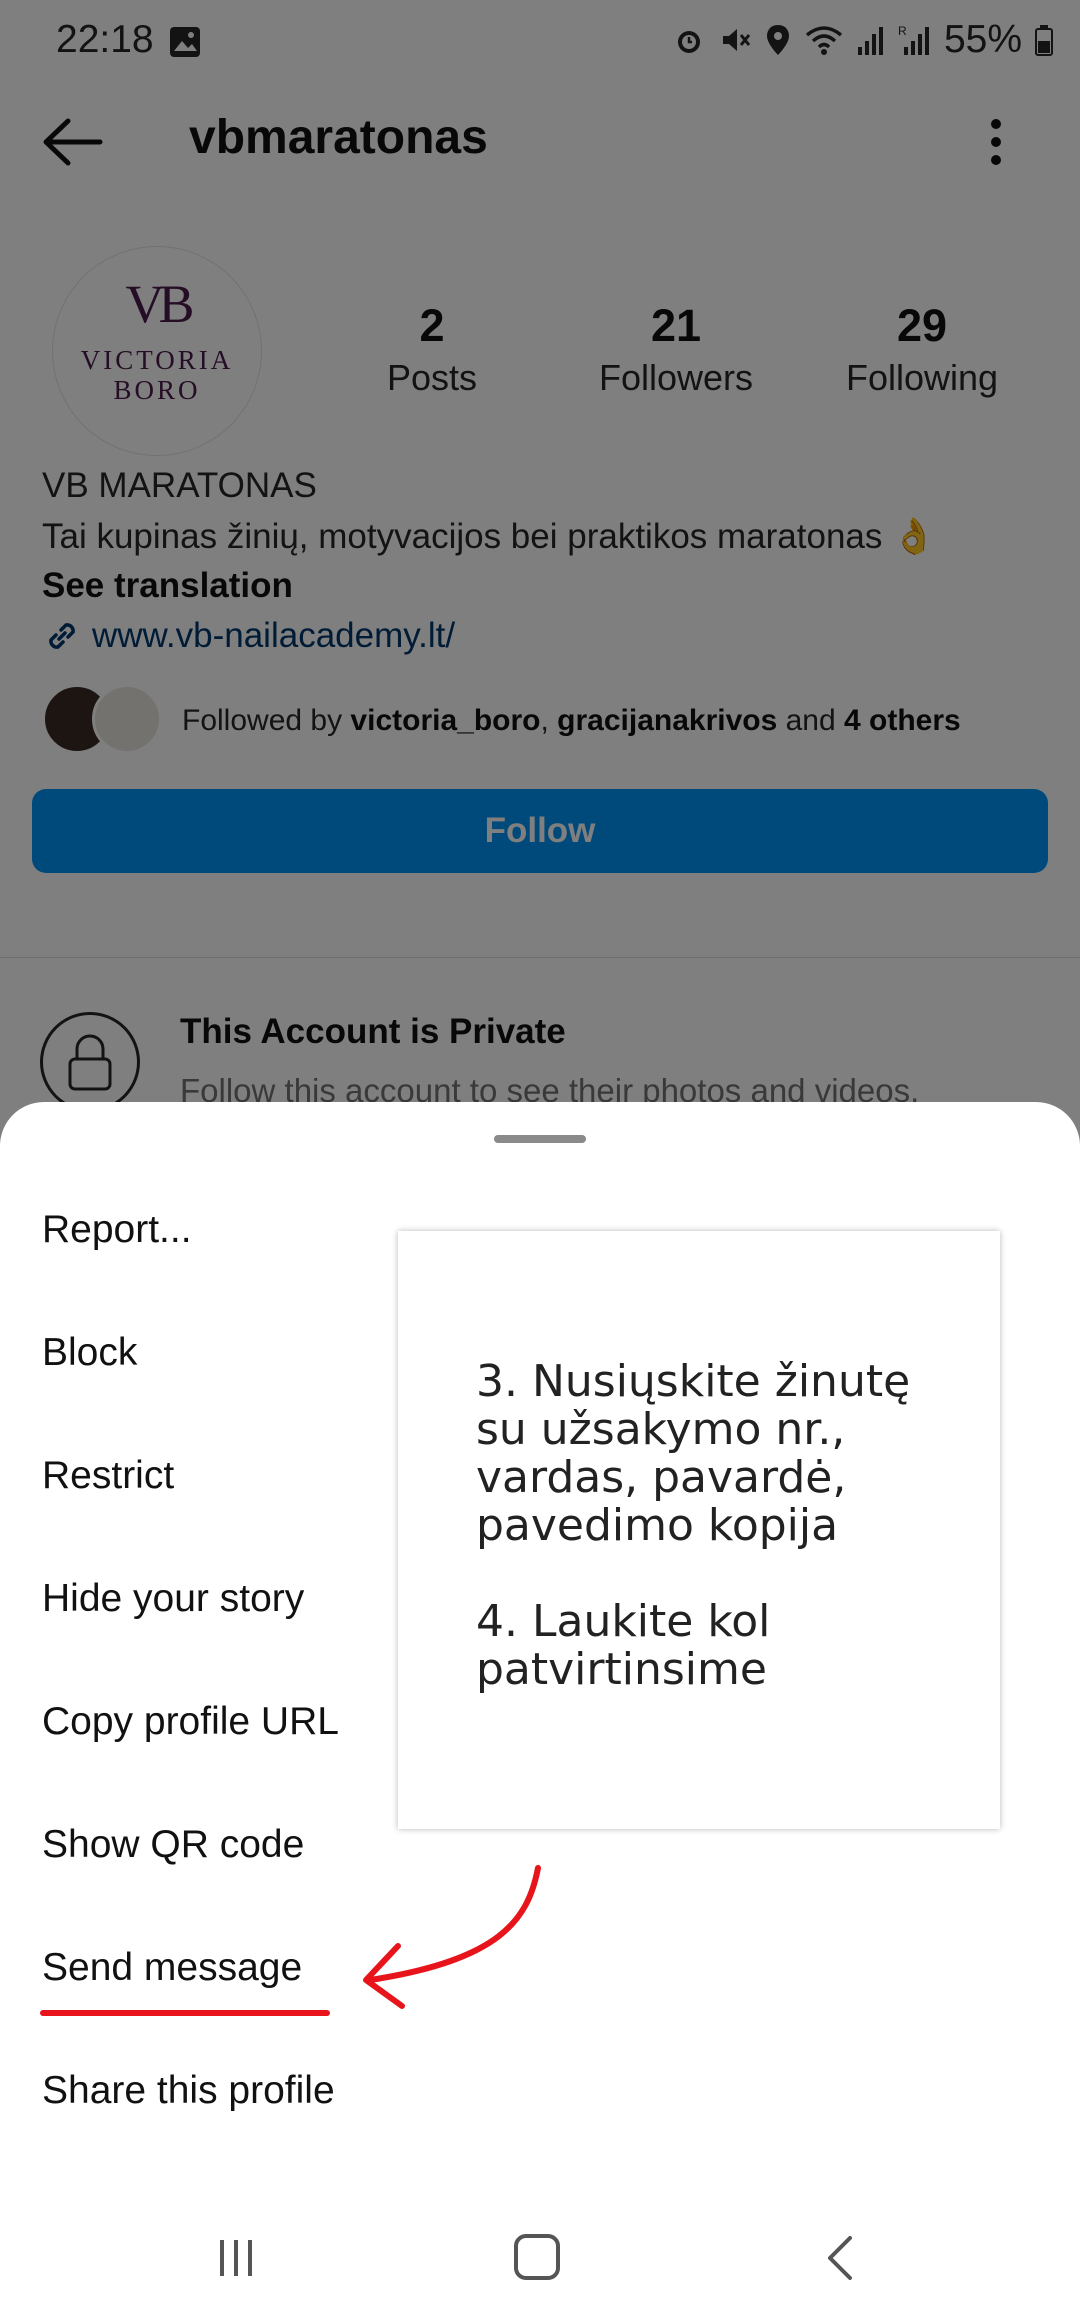  Describe the element at coordinates (452, 1937) in the screenshot. I see `annotation-arrow` at that location.